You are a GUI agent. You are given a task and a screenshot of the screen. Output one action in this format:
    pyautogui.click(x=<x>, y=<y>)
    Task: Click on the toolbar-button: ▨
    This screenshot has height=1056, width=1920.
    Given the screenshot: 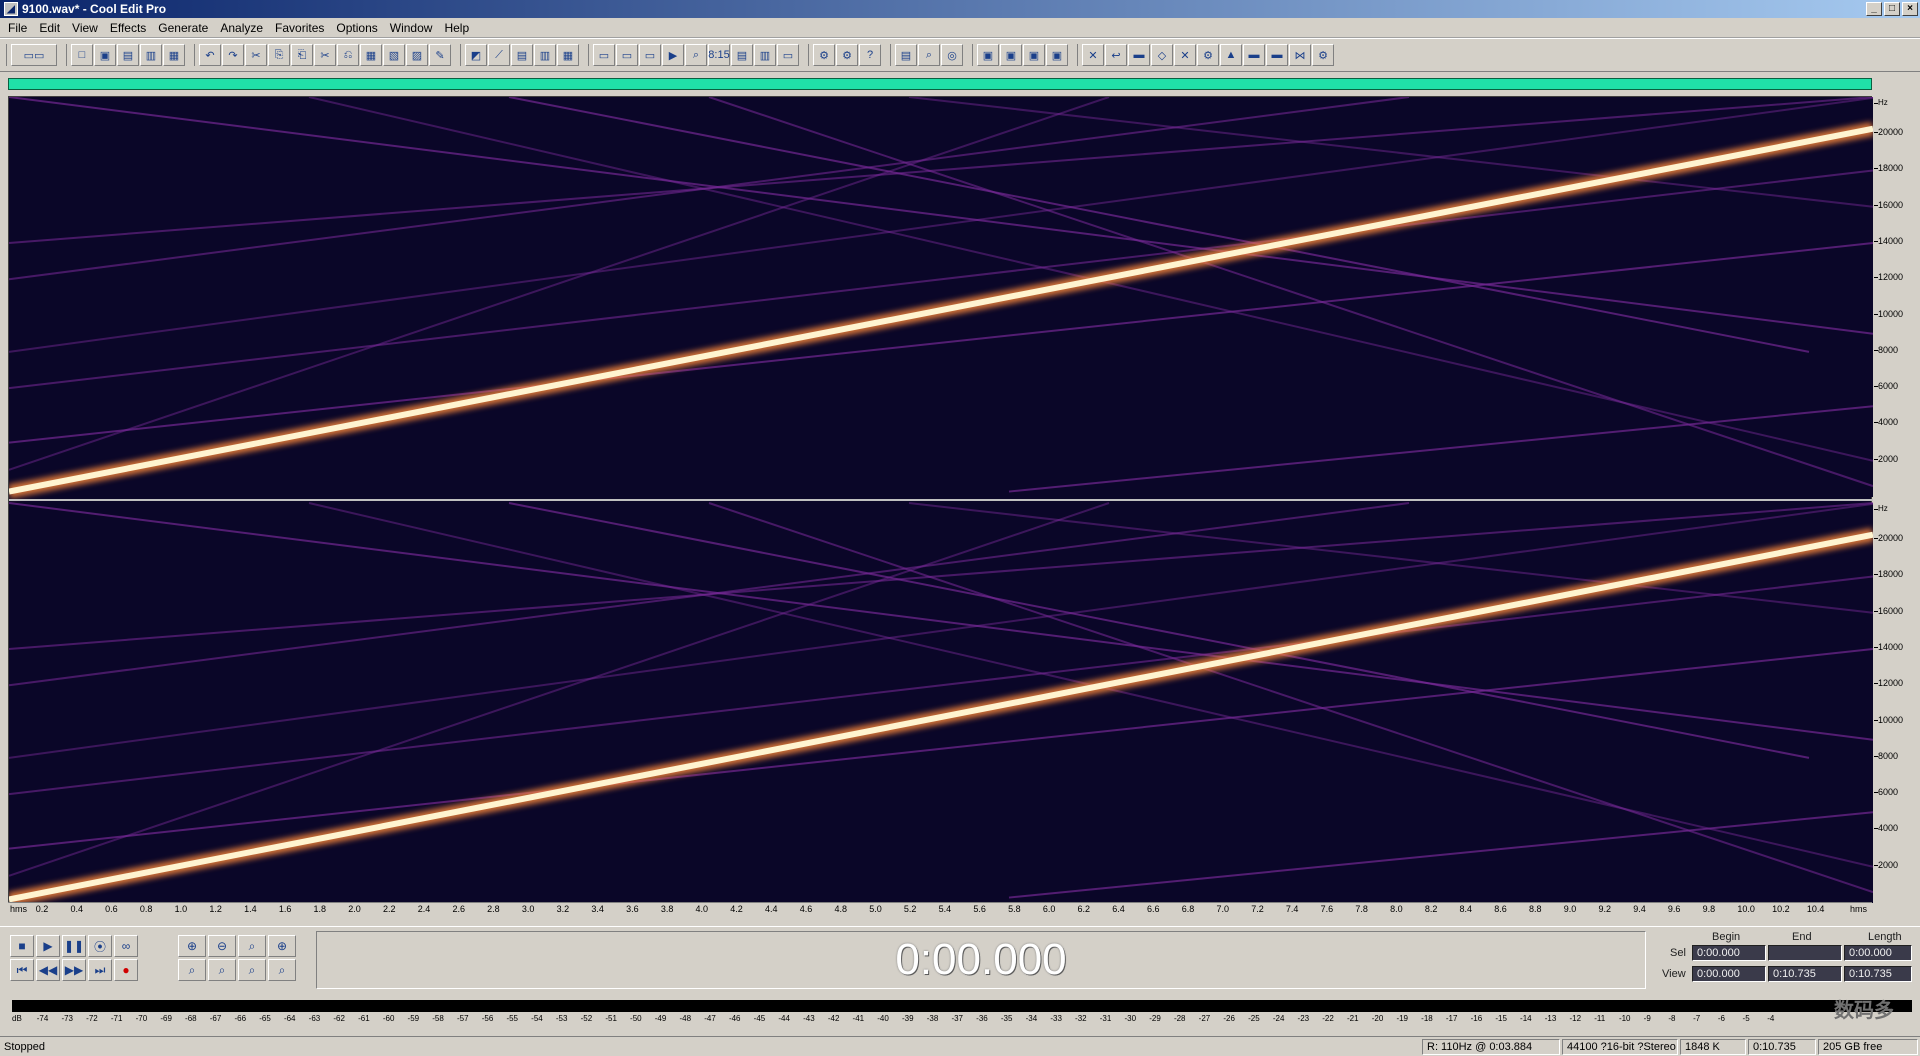 What is the action you would take?
    pyautogui.click(x=417, y=55)
    